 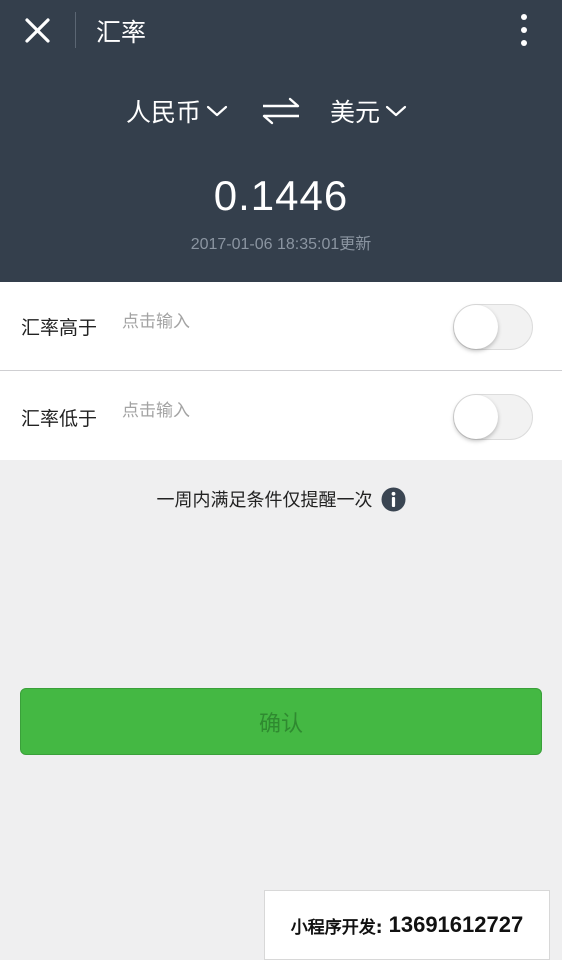 I want to click on reminder-notice-text: 一周内满足条件仅提醒一次, so click(x=264, y=500).